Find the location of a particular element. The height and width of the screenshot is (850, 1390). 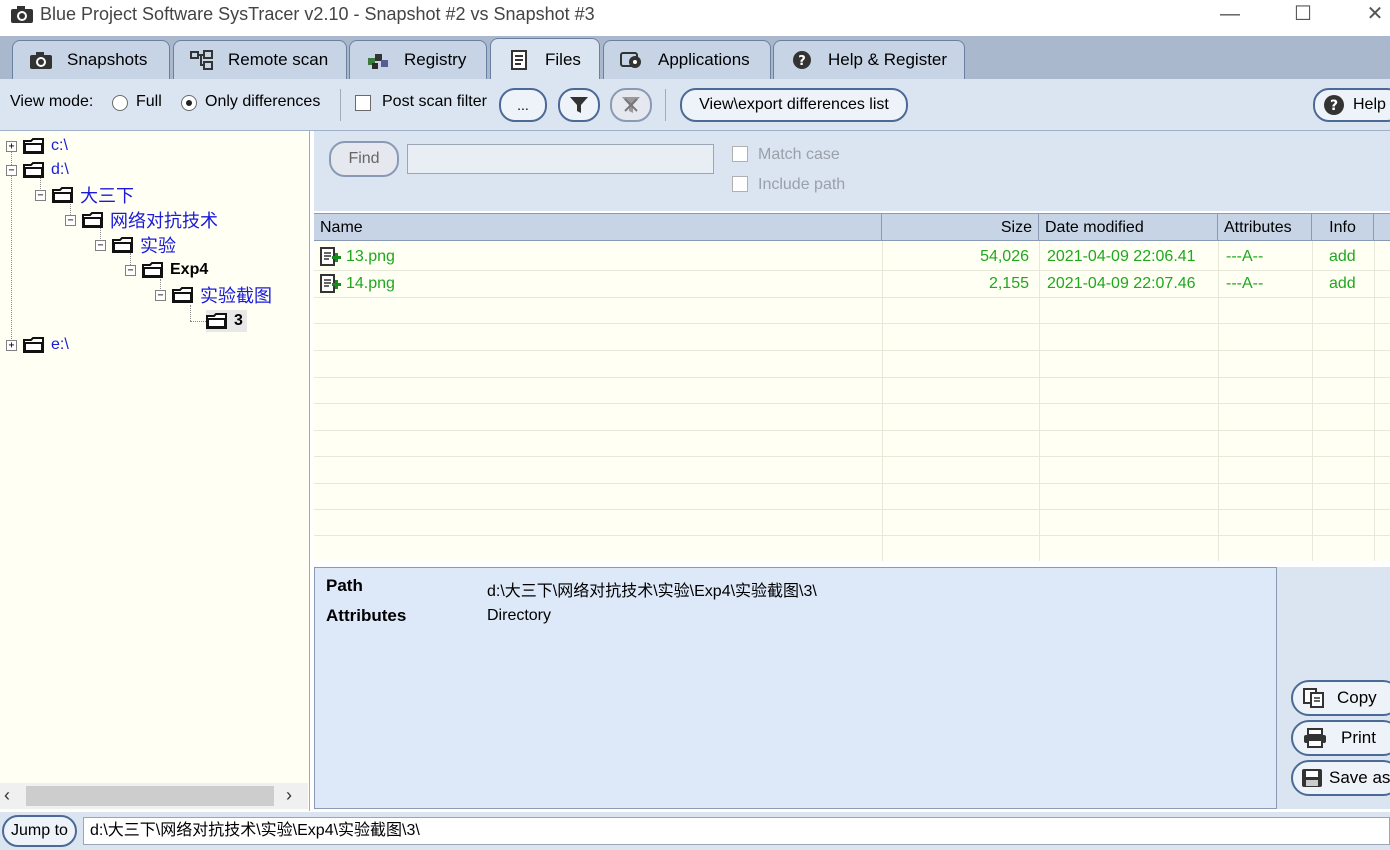

match-case-checkbox is located at coordinates (740, 154).